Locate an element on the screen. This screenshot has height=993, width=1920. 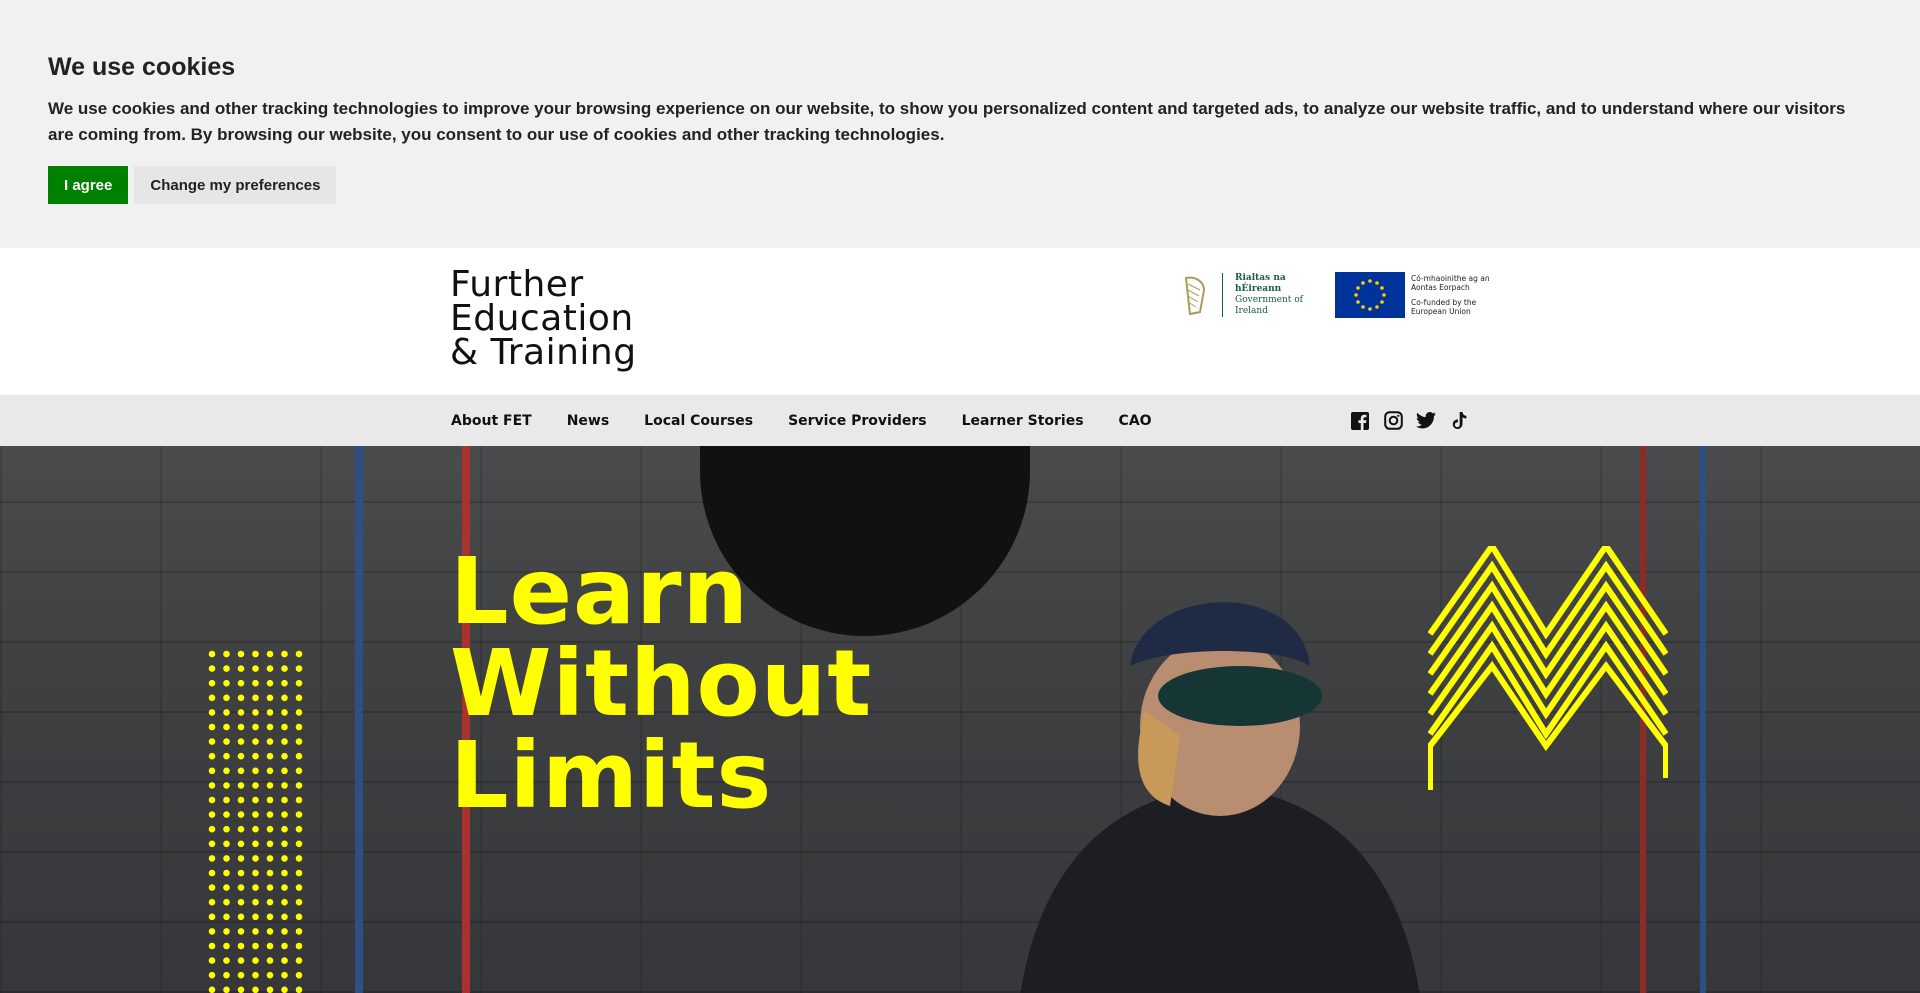
eu-flag-icon is located at coordinates (1370, 295).